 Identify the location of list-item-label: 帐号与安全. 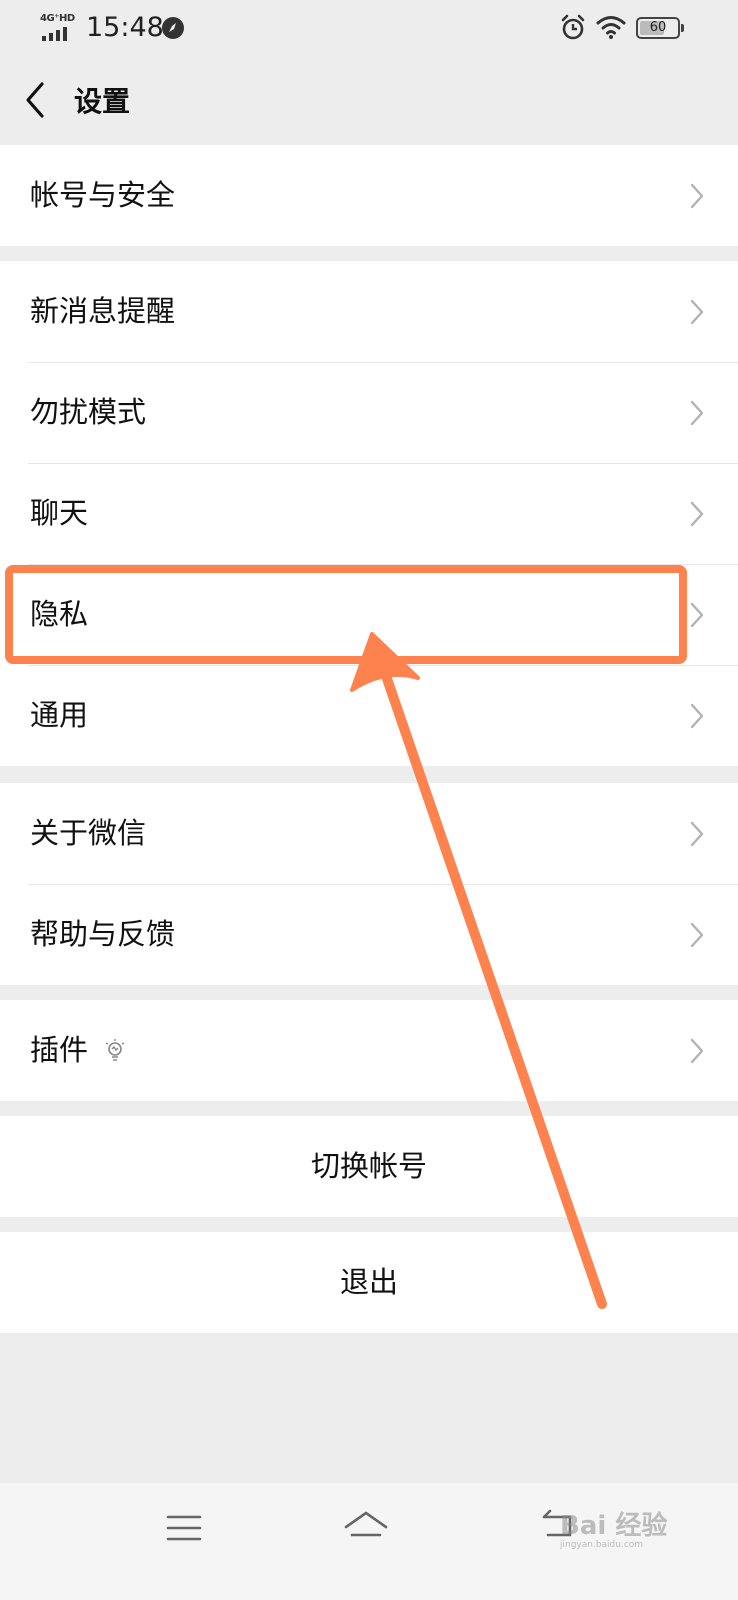
(103, 195).